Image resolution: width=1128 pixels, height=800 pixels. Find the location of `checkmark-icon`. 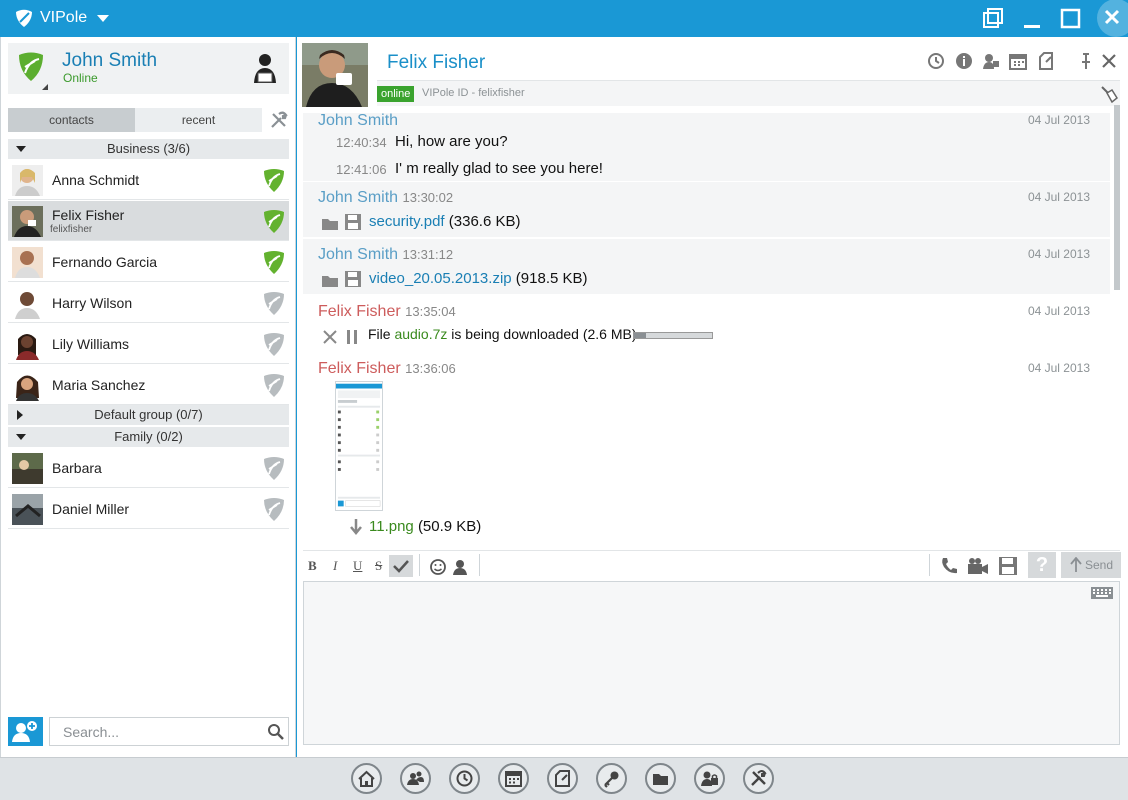

checkmark-icon is located at coordinates (401, 566).